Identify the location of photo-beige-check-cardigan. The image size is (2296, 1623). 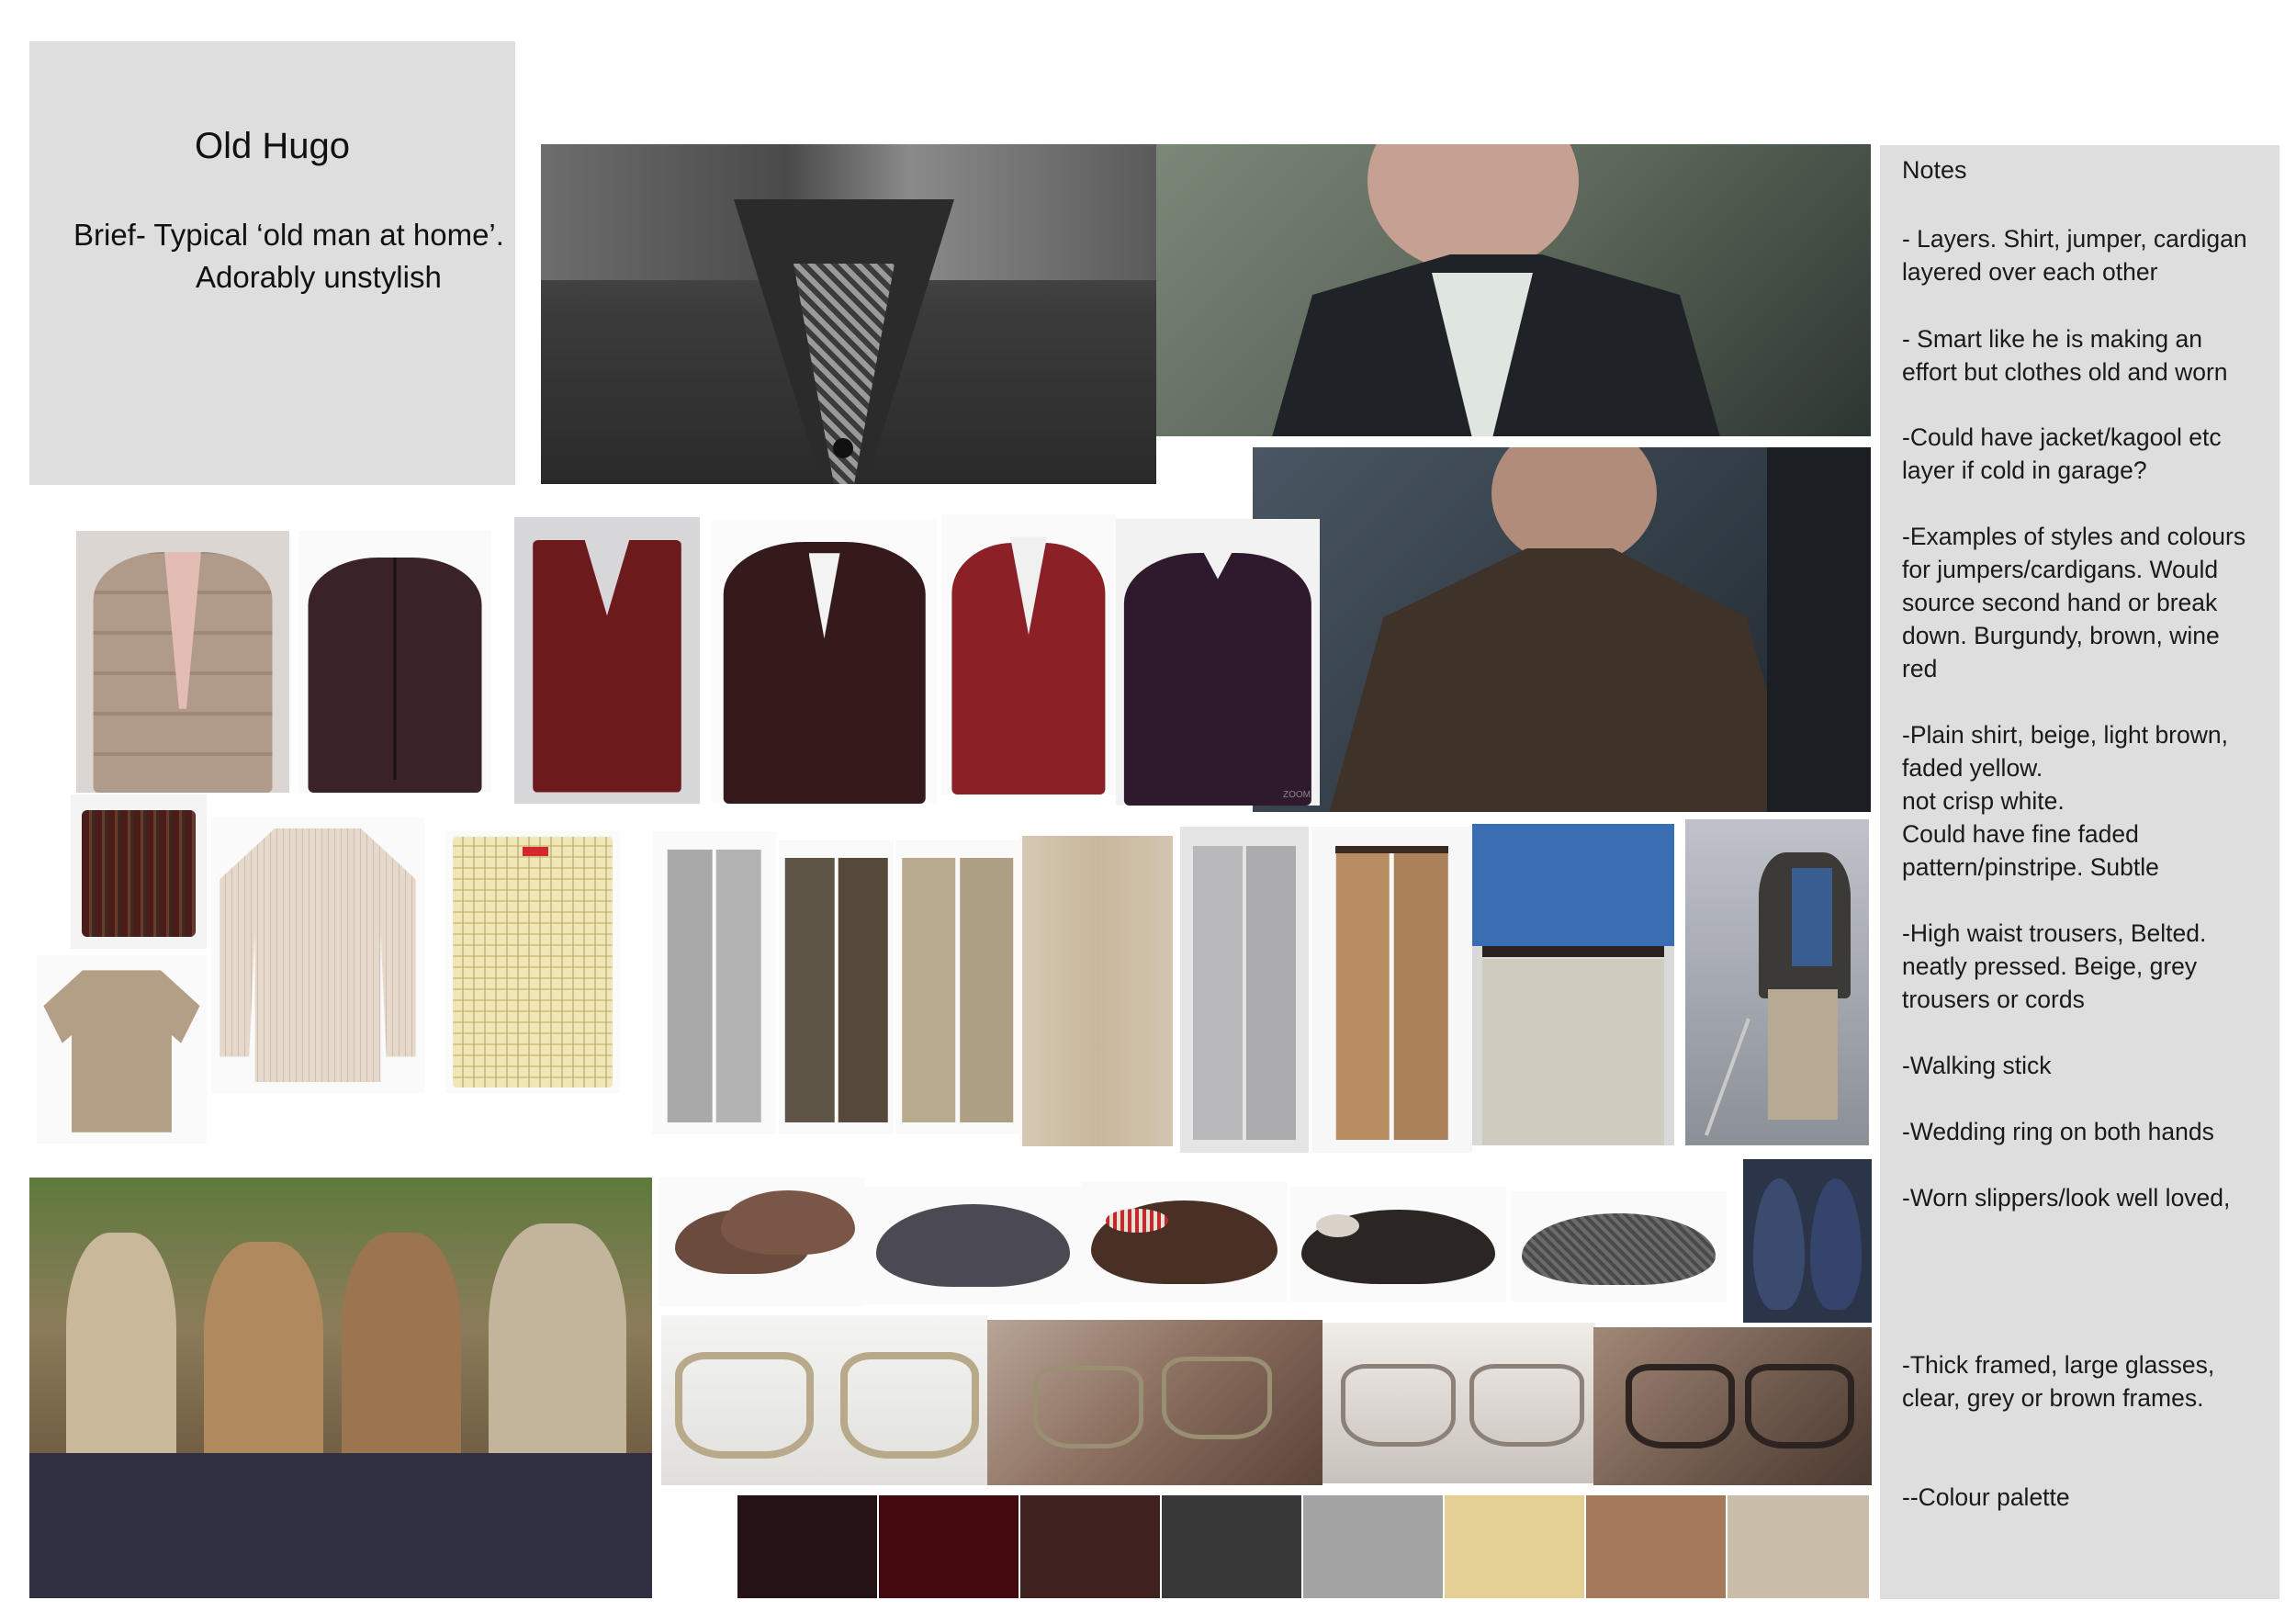
(182, 662).